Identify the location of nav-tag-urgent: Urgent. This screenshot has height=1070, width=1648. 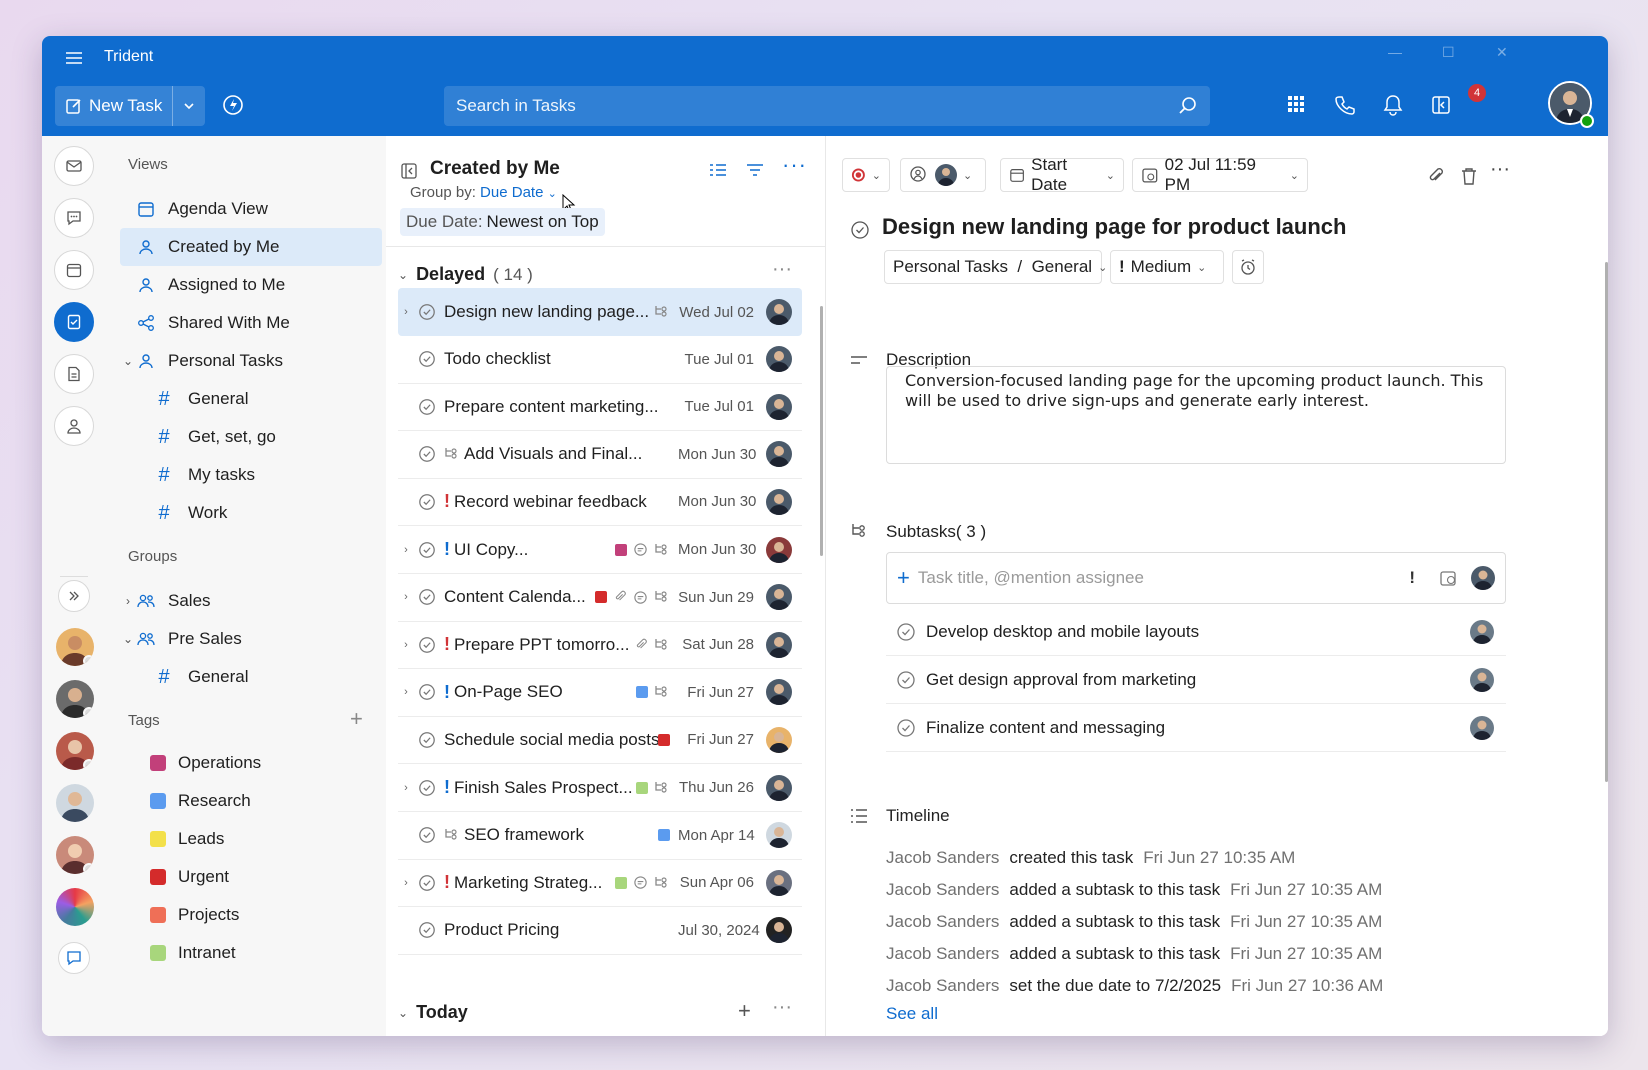
(266, 877).